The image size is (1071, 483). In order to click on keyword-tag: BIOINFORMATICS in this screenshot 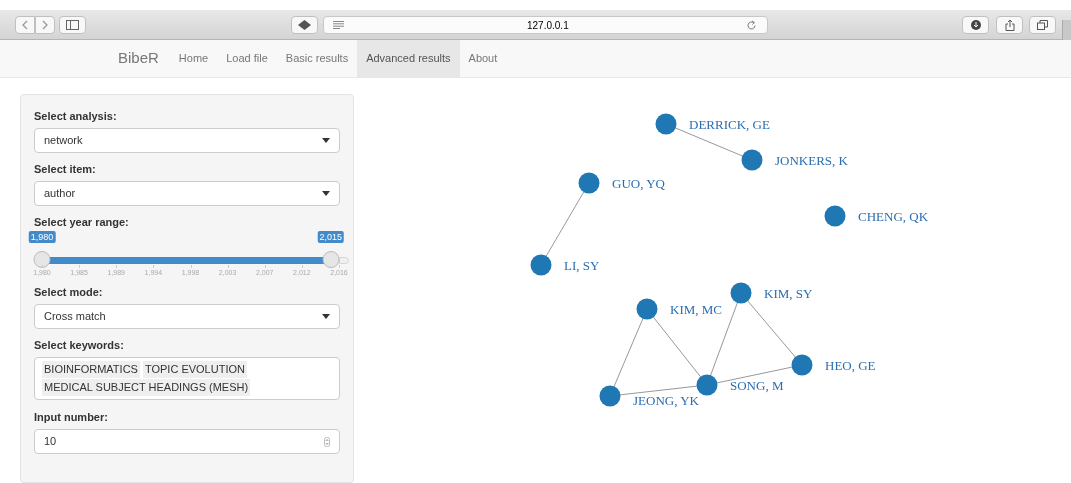, I will do `click(91, 369)`.